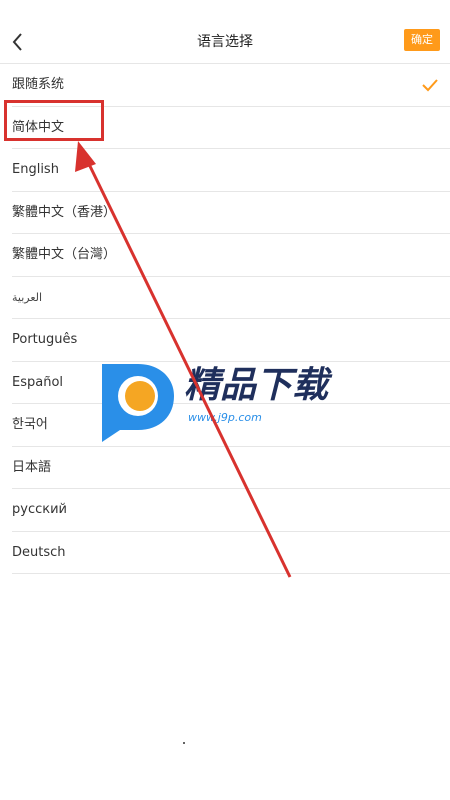 The width and height of the screenshot is (450, 800). I want to click on page-title: 语言选择, so click(225, 42).